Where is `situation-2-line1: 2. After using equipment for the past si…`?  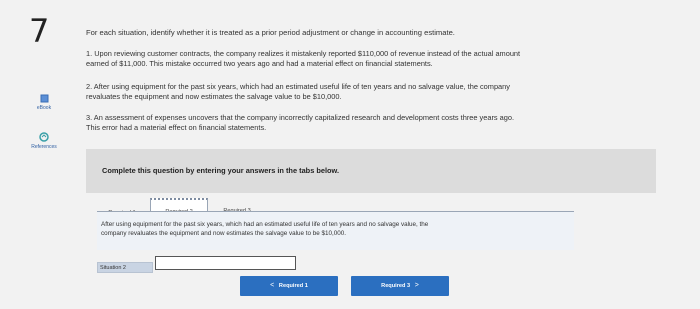 situation-2-line1: 2. After using equipment for the past si… is located at coordinates (298, 86).